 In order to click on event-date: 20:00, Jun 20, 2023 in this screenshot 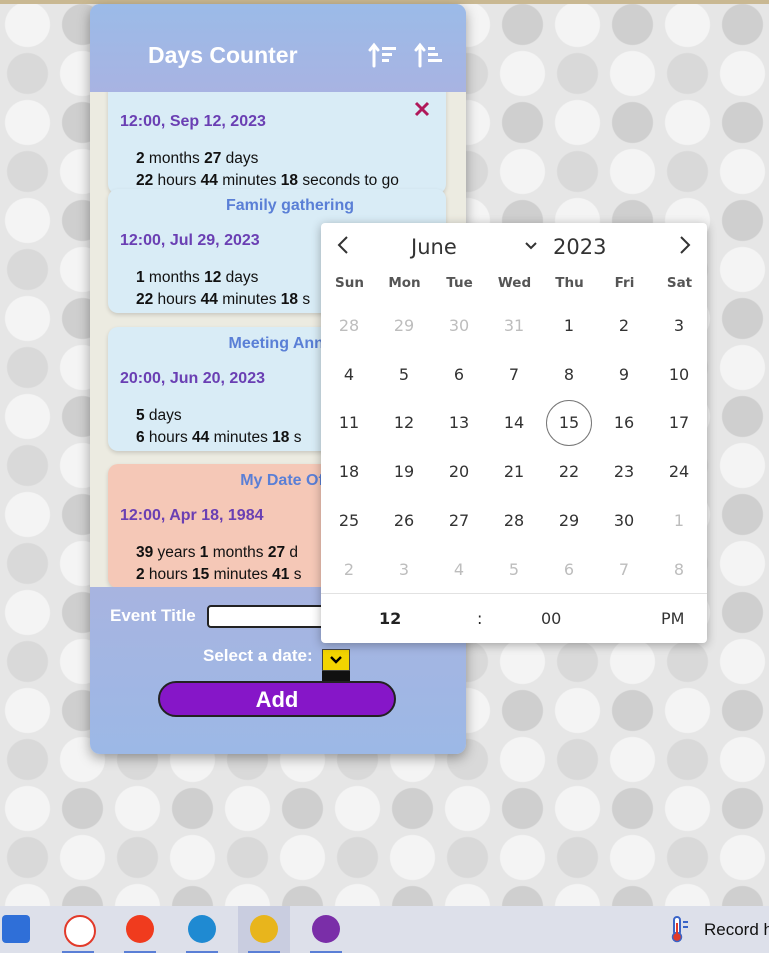, I will do `click(192, 378)`.